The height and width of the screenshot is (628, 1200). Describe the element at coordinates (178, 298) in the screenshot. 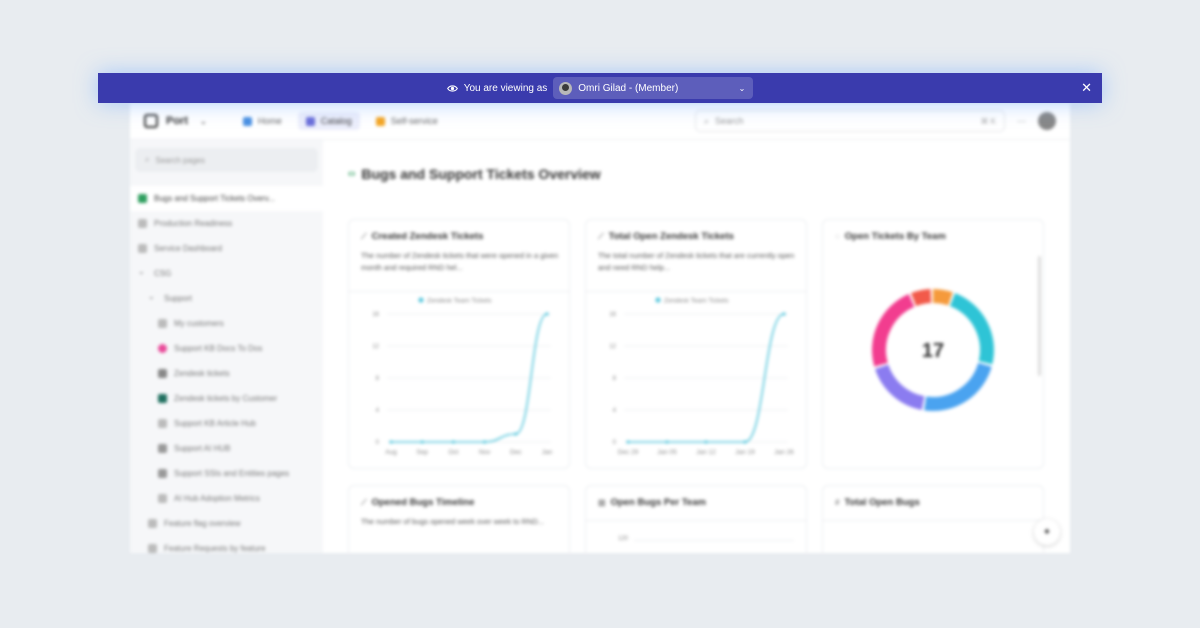

I see `sidebar-item-label: Support` at that location.